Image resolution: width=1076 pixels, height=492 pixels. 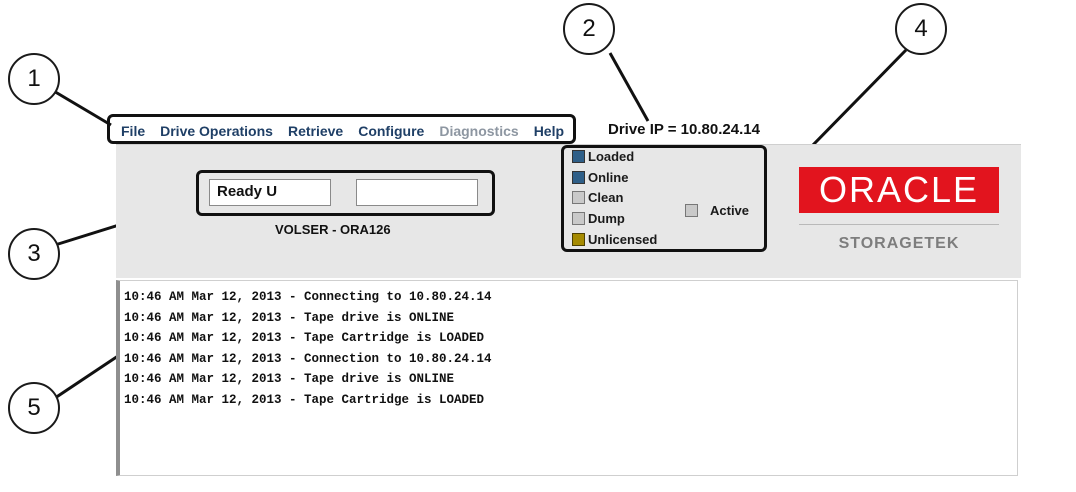 I want to click on clean-led-icon, so click(x=578, y=197).